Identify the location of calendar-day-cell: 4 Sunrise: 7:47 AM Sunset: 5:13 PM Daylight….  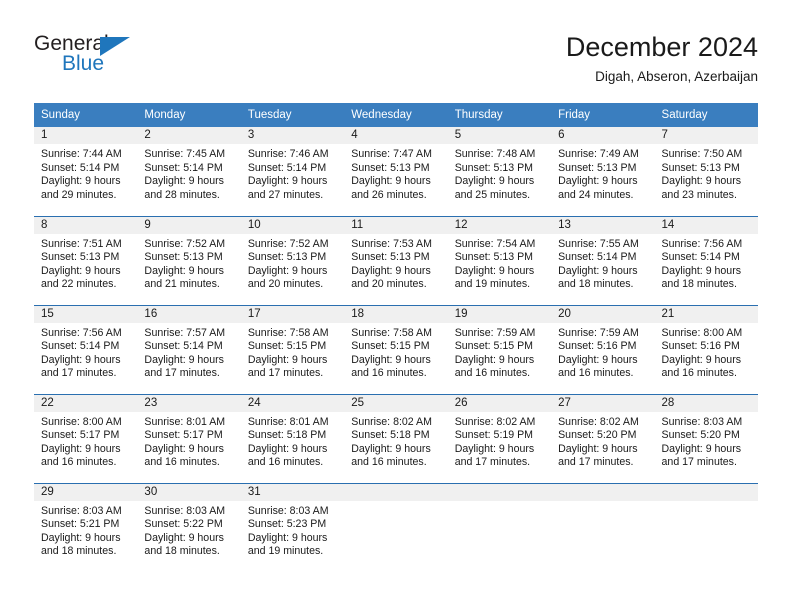
(396, 171).